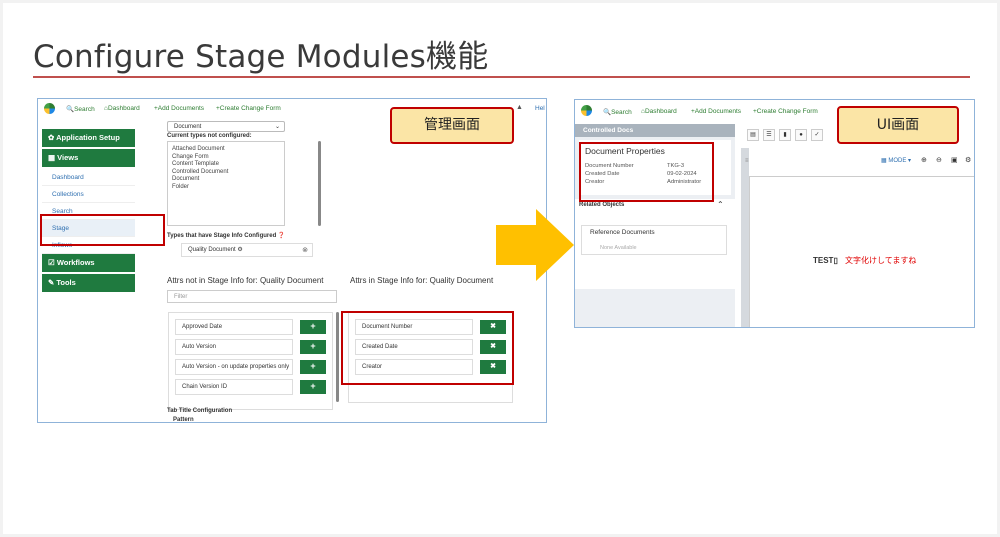 This screenshot has width=1000, height=537. Describe the element at coordinates (968, 160) in the screenshot. I see `settings-icon: ⚙` at that location.